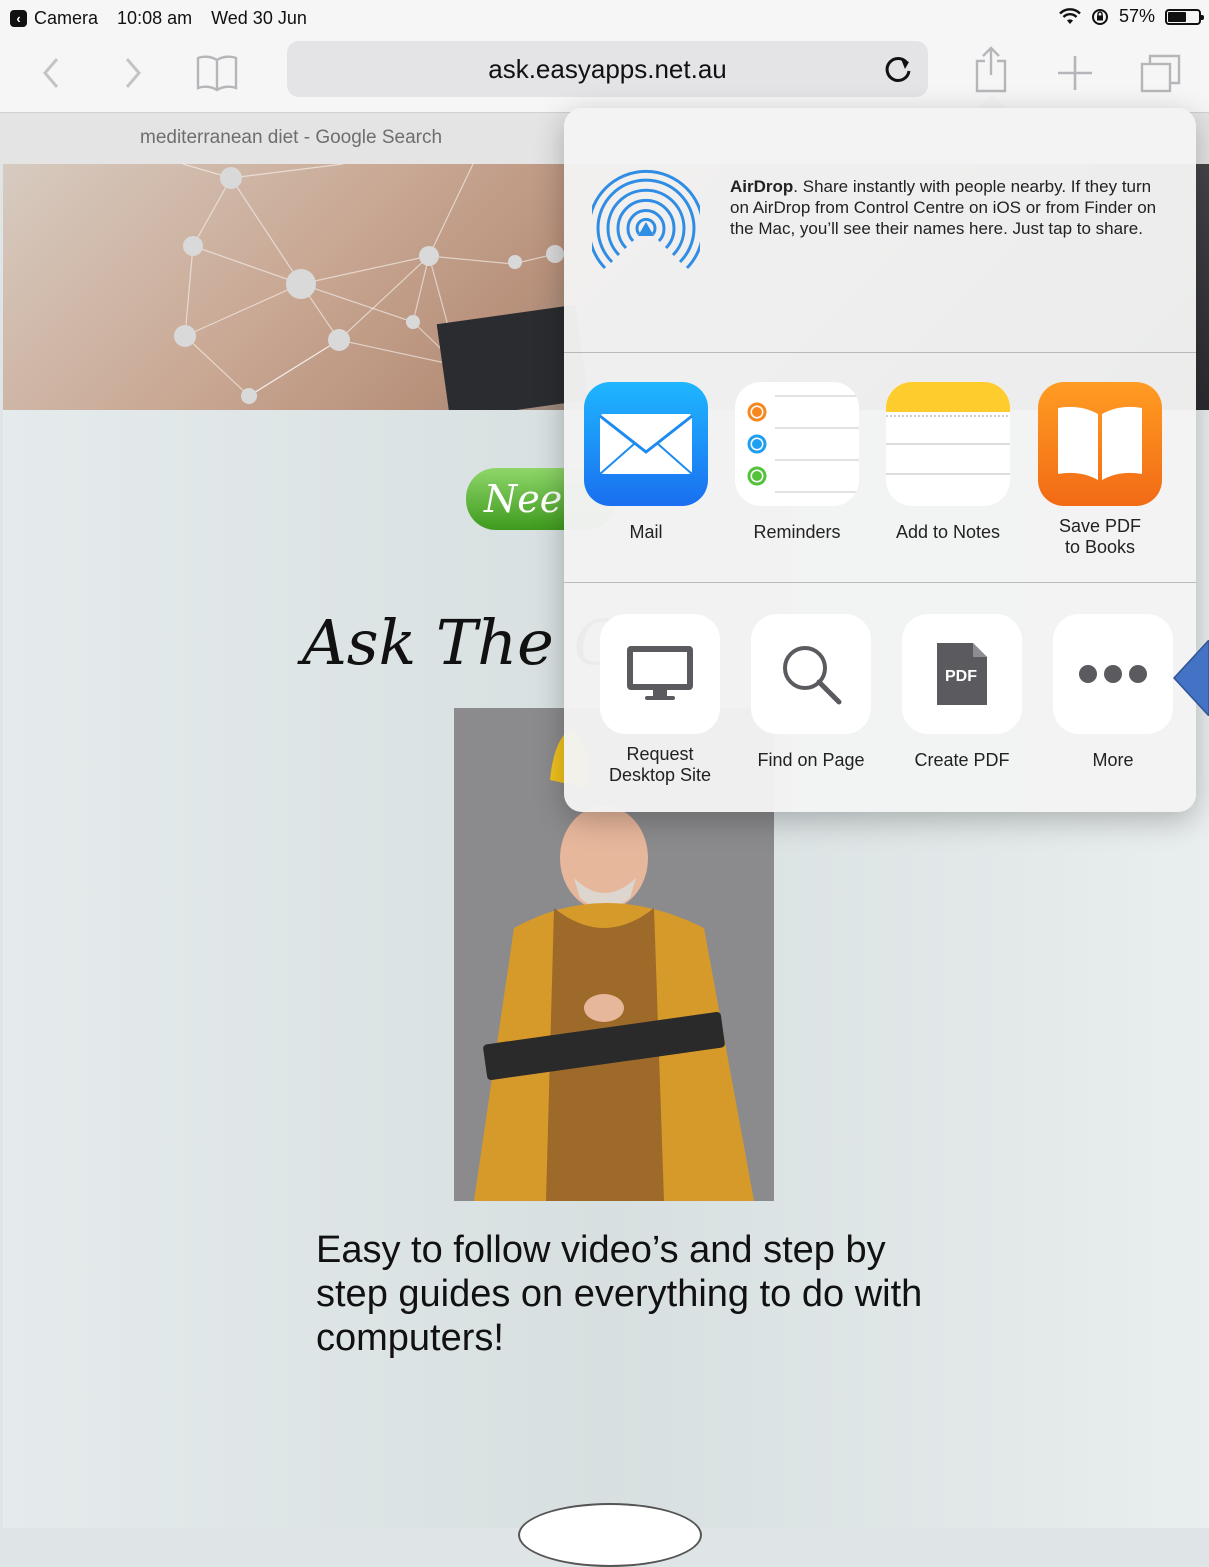 The image size is (1209, 1567). I want to click on pdf-badge-text: PDF, so click(961, 676).